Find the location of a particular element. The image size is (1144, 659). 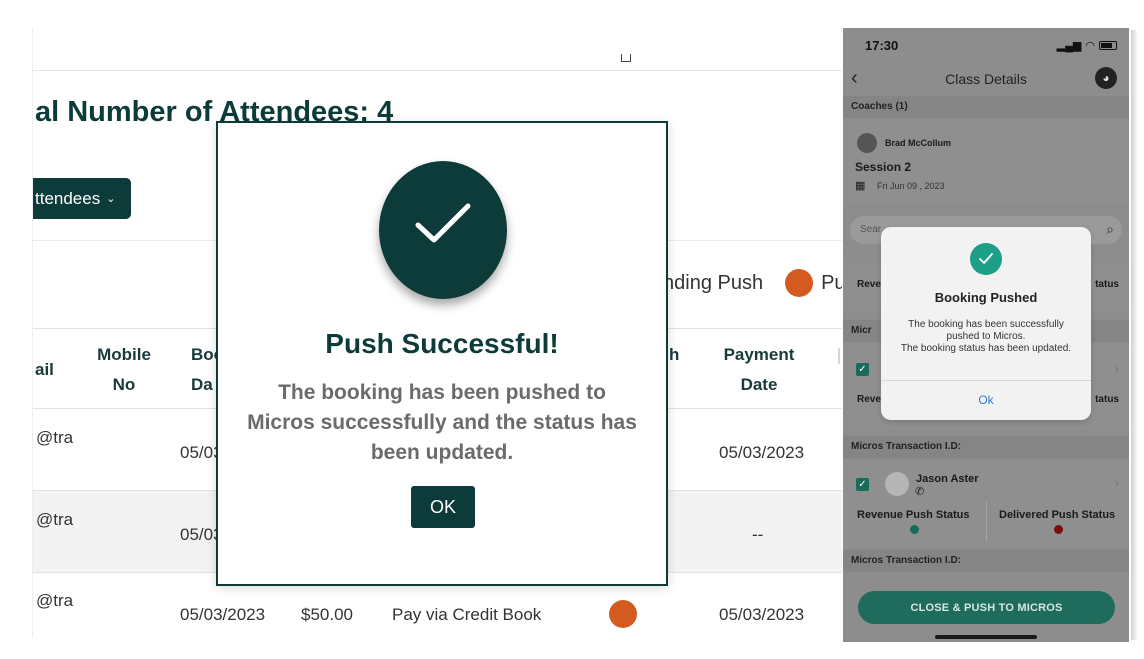

attendees-dropdown-button: ttendees ⌄ is located at coordinates (82, 198).